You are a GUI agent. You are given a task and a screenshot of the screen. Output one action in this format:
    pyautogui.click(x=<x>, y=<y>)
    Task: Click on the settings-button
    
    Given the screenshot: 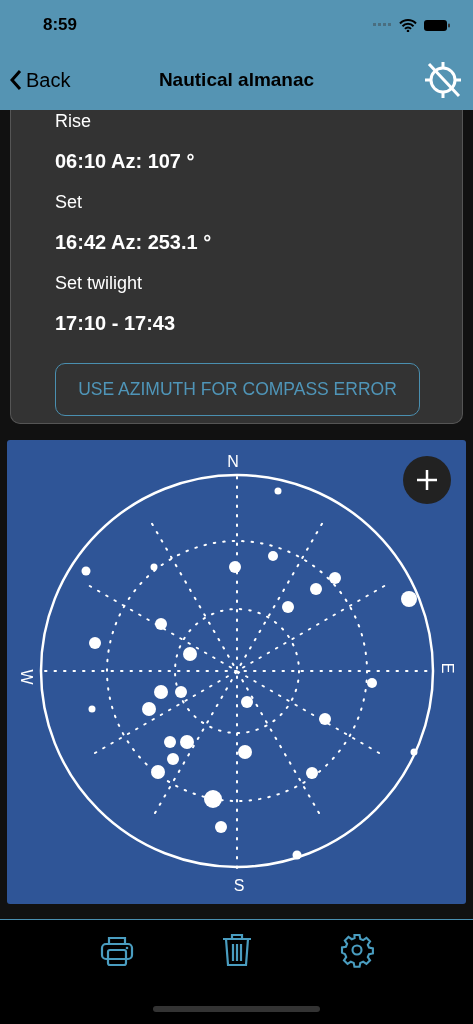 What is the action you would take?
    pyautogui.click(x=356, y=950)
    